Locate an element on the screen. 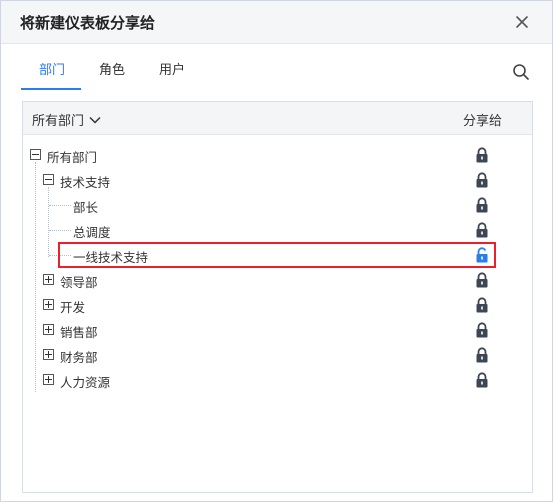  tree-node-label: 一线技术支持 is located at coordinates (110, 256).